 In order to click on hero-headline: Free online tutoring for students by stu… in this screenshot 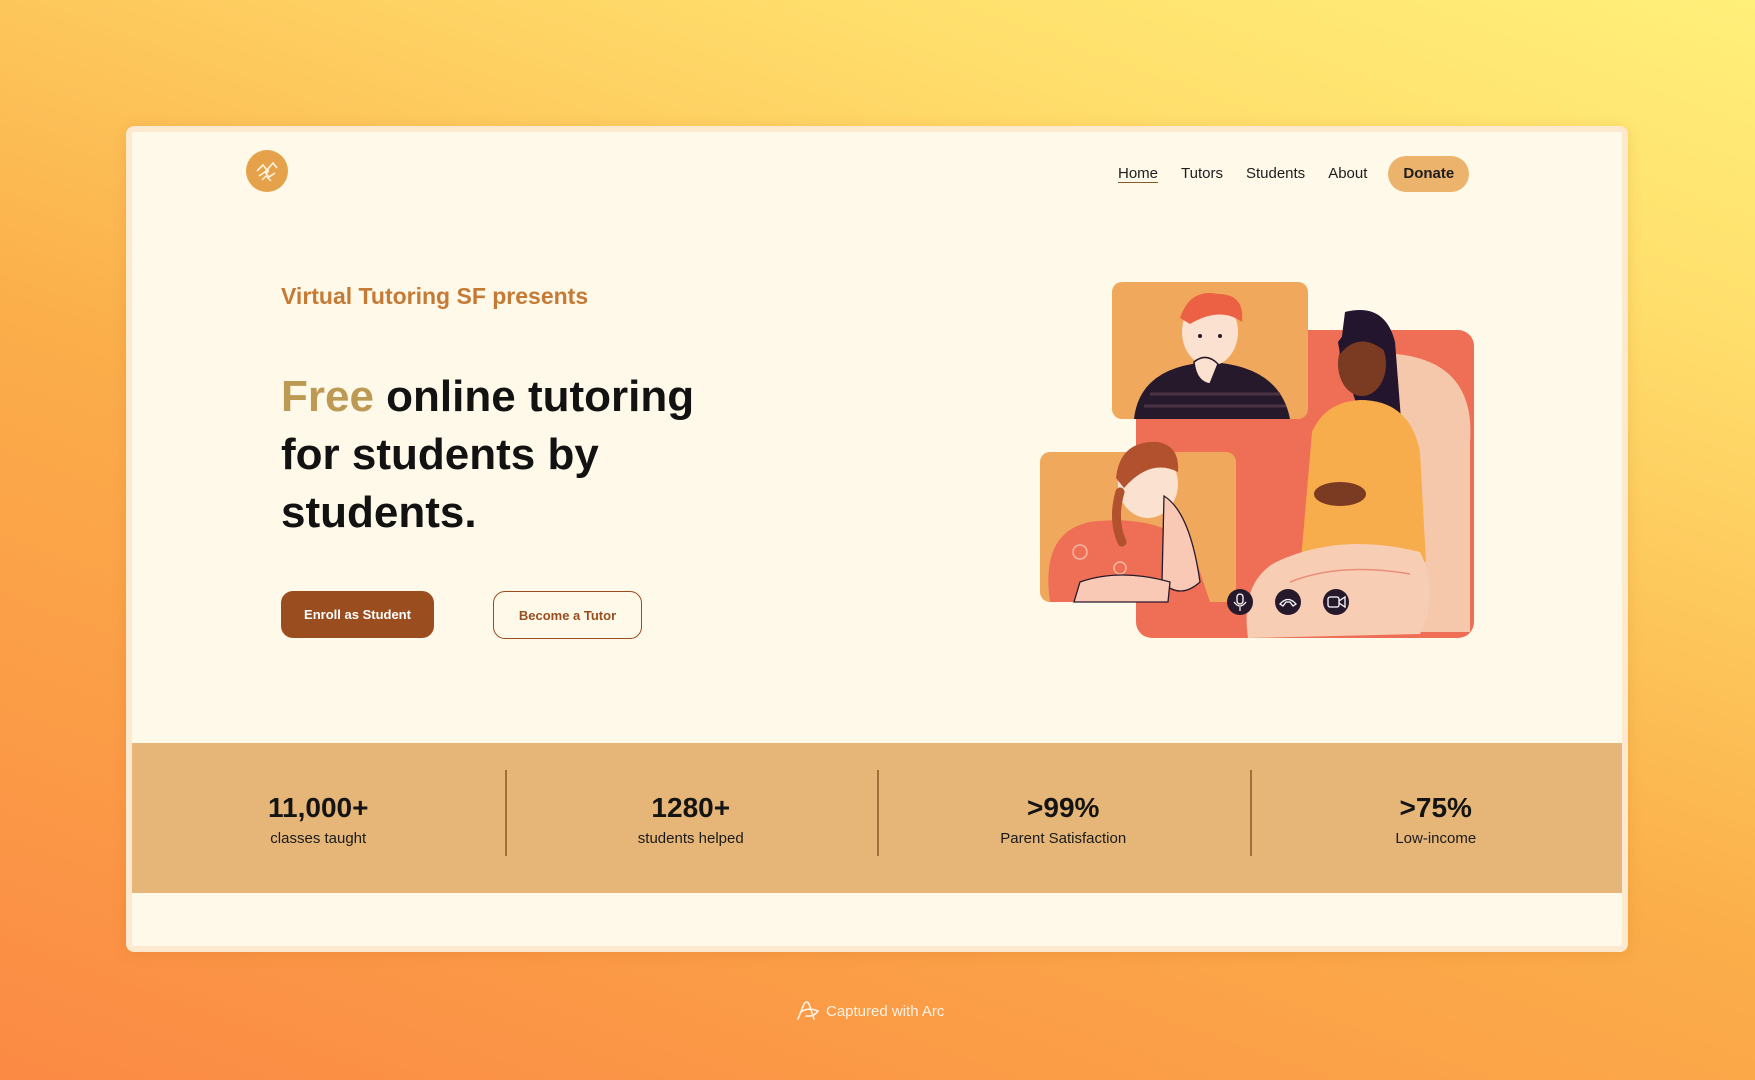, I will do `click(516, 455)`.